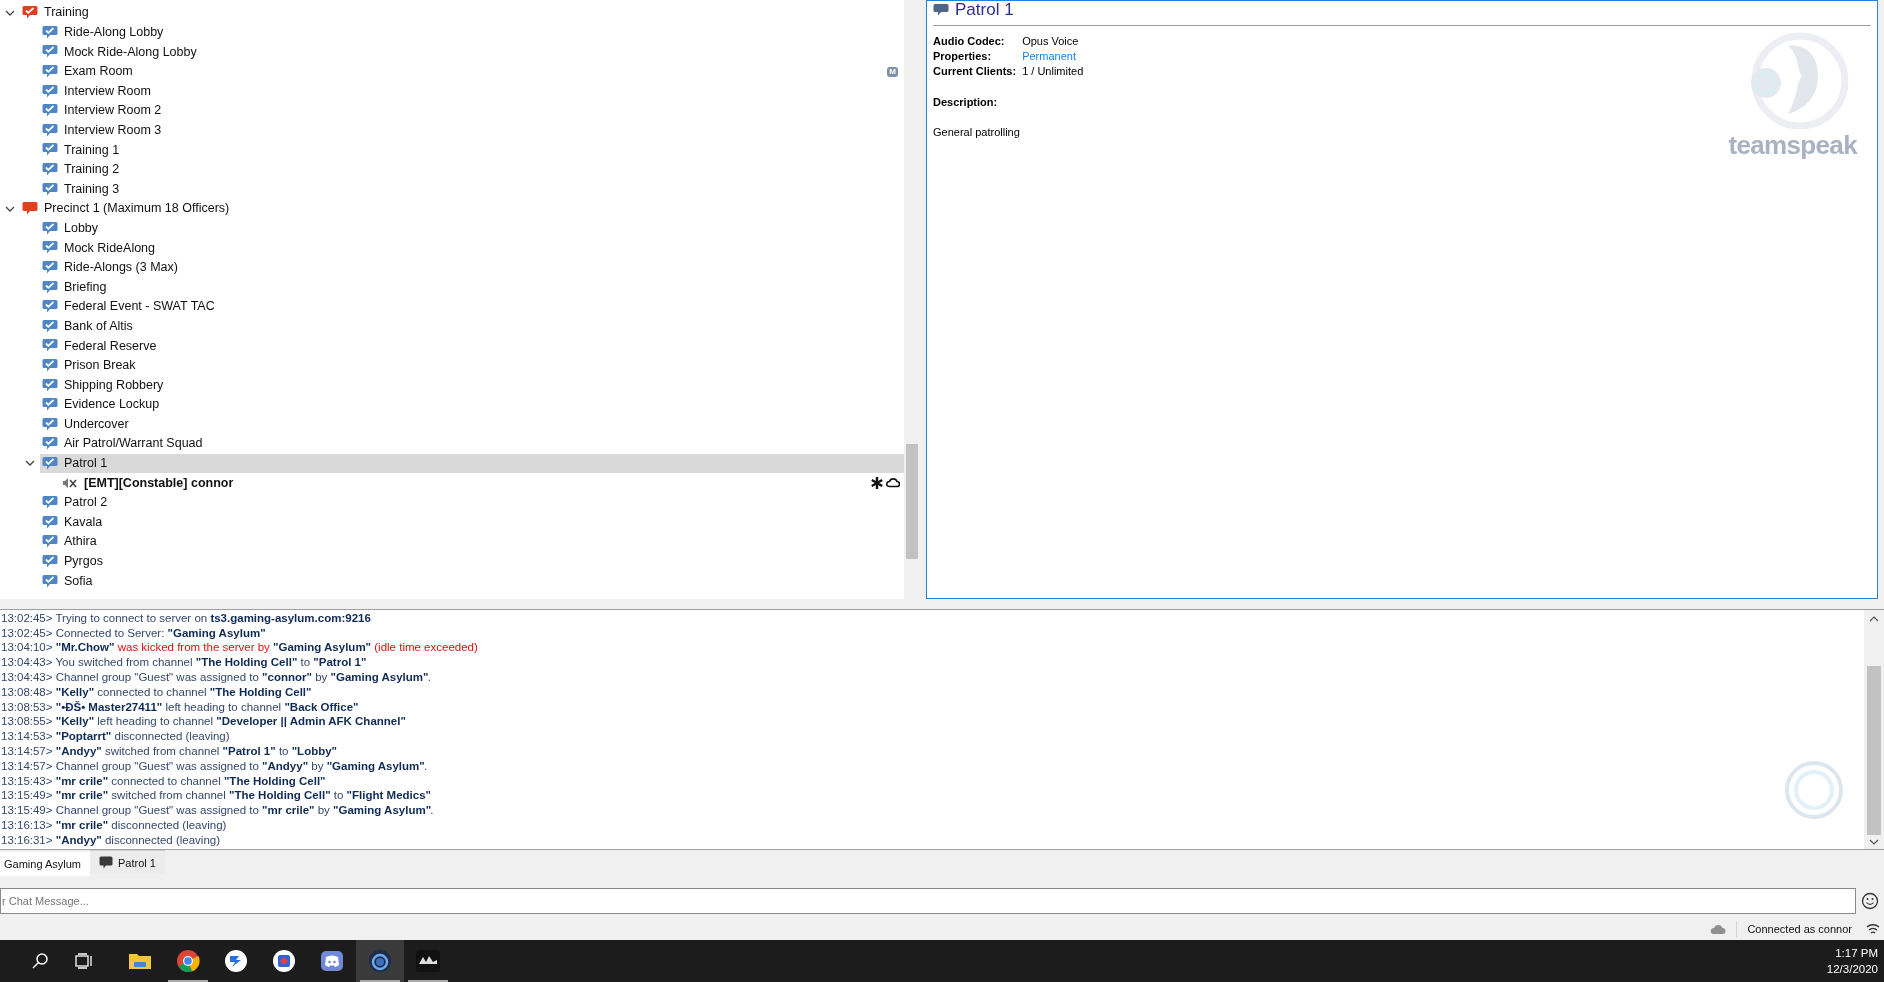 The width and height of the screenshot is (1884, 982). What do you see at coordinates (472, 169) in the screenshot?
I see `channel-row: Training 2` at bounding box center [472, 169].